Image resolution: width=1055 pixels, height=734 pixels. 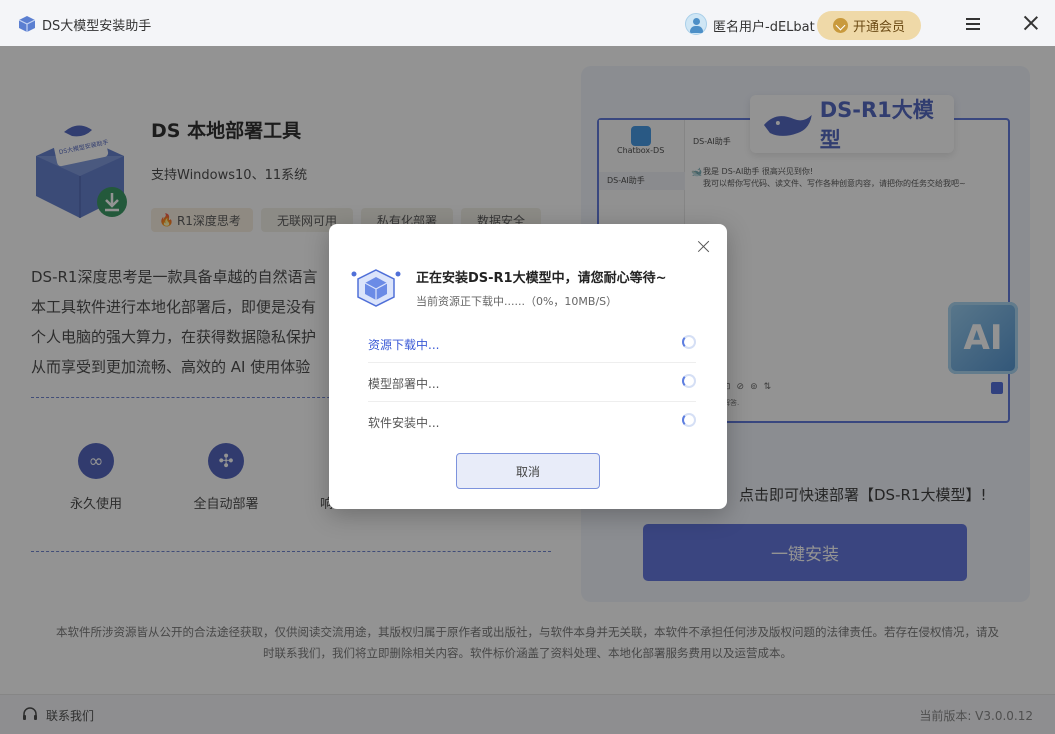 I want to click on download-status: 当前资源正下载中......（0%，10MB/S）, so click(x=517, y=301).